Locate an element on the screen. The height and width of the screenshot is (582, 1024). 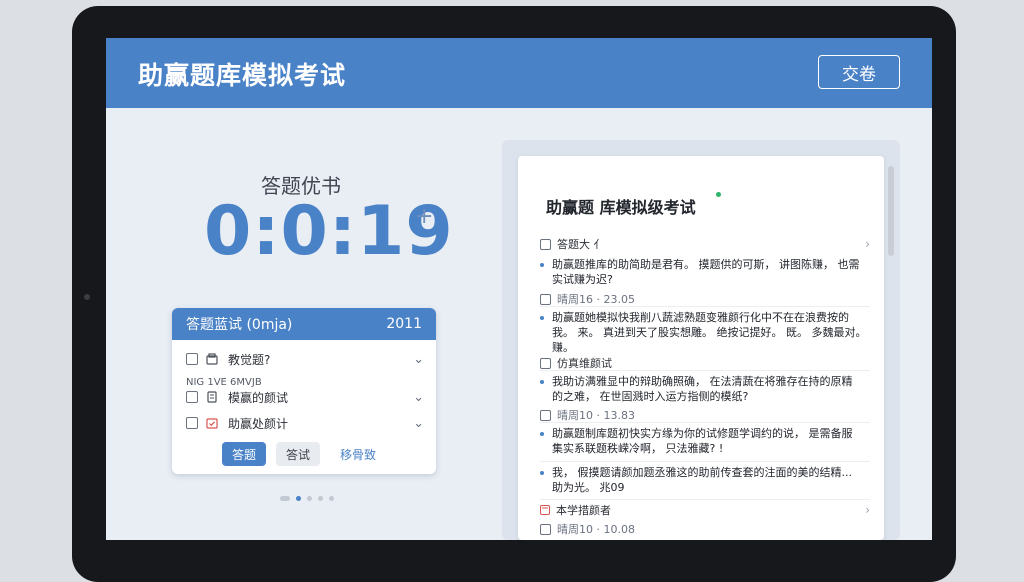
question-group-header: 答题大 亻 › is located at coordinates (705, 244).